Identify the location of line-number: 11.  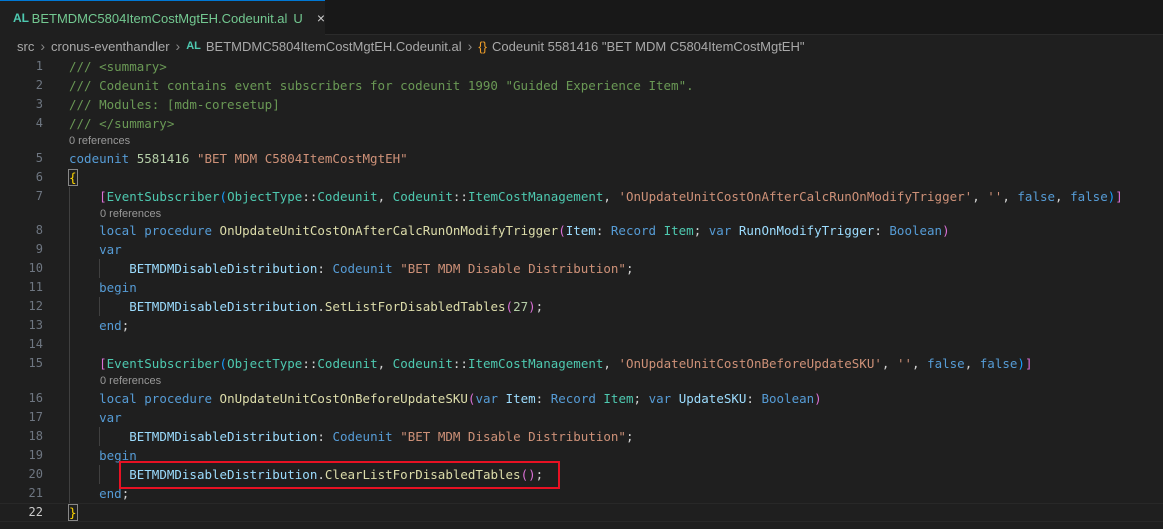
(35, 287).